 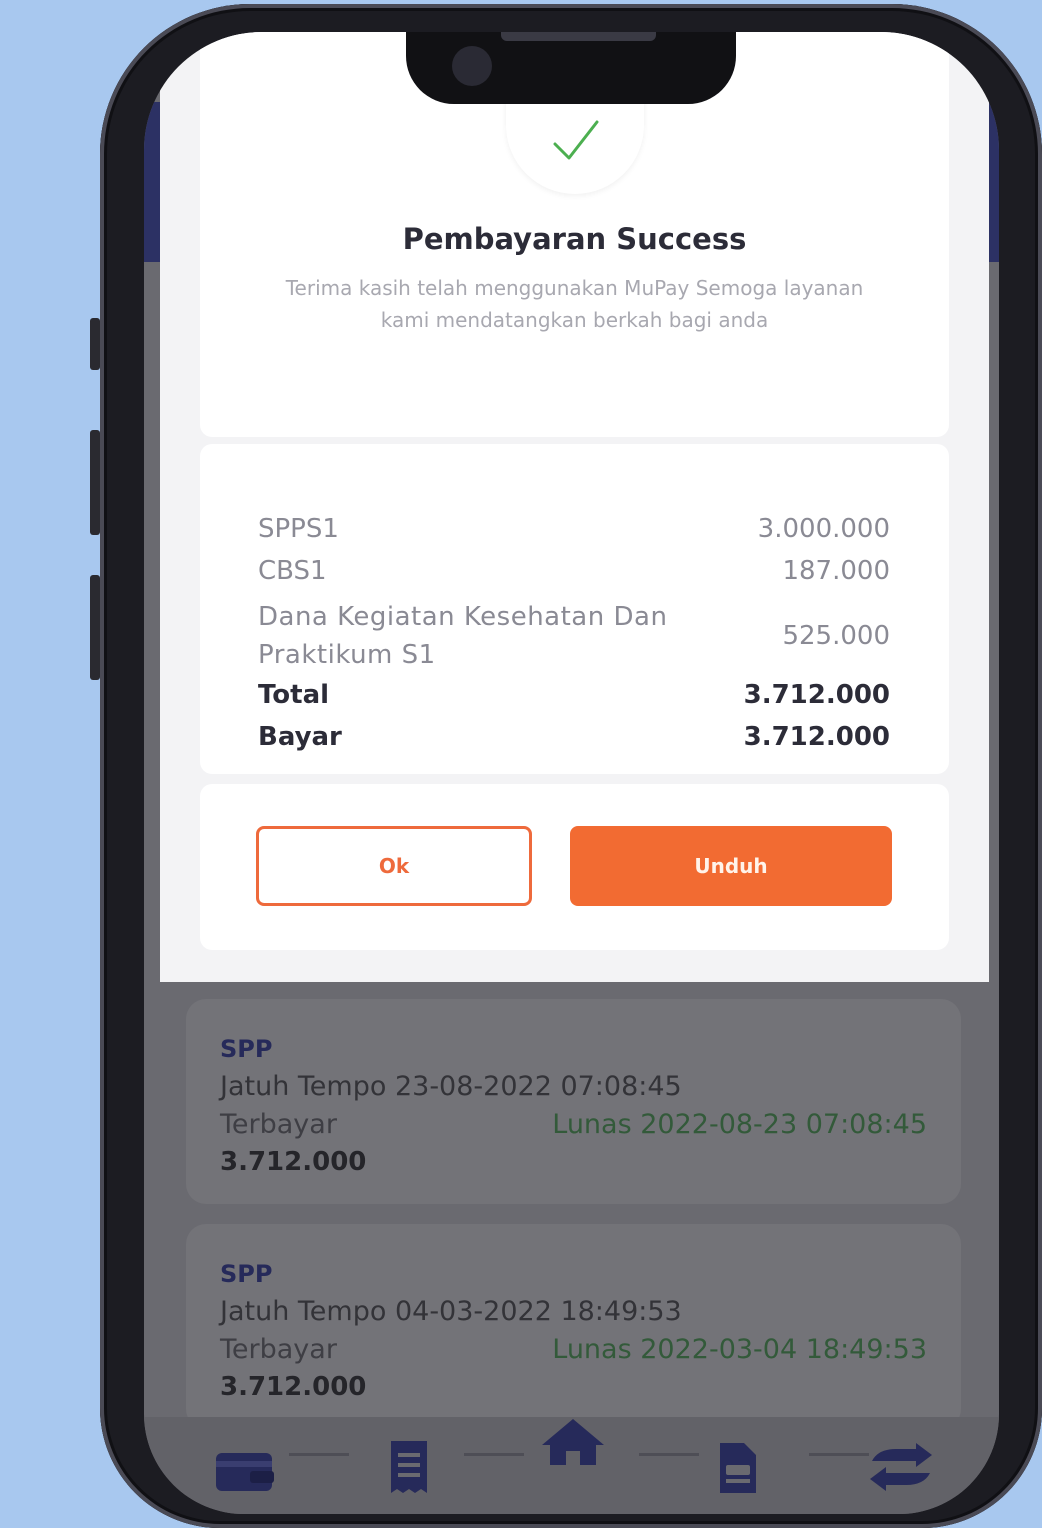 I want to click on check-icon, so click(x=576, y=140).